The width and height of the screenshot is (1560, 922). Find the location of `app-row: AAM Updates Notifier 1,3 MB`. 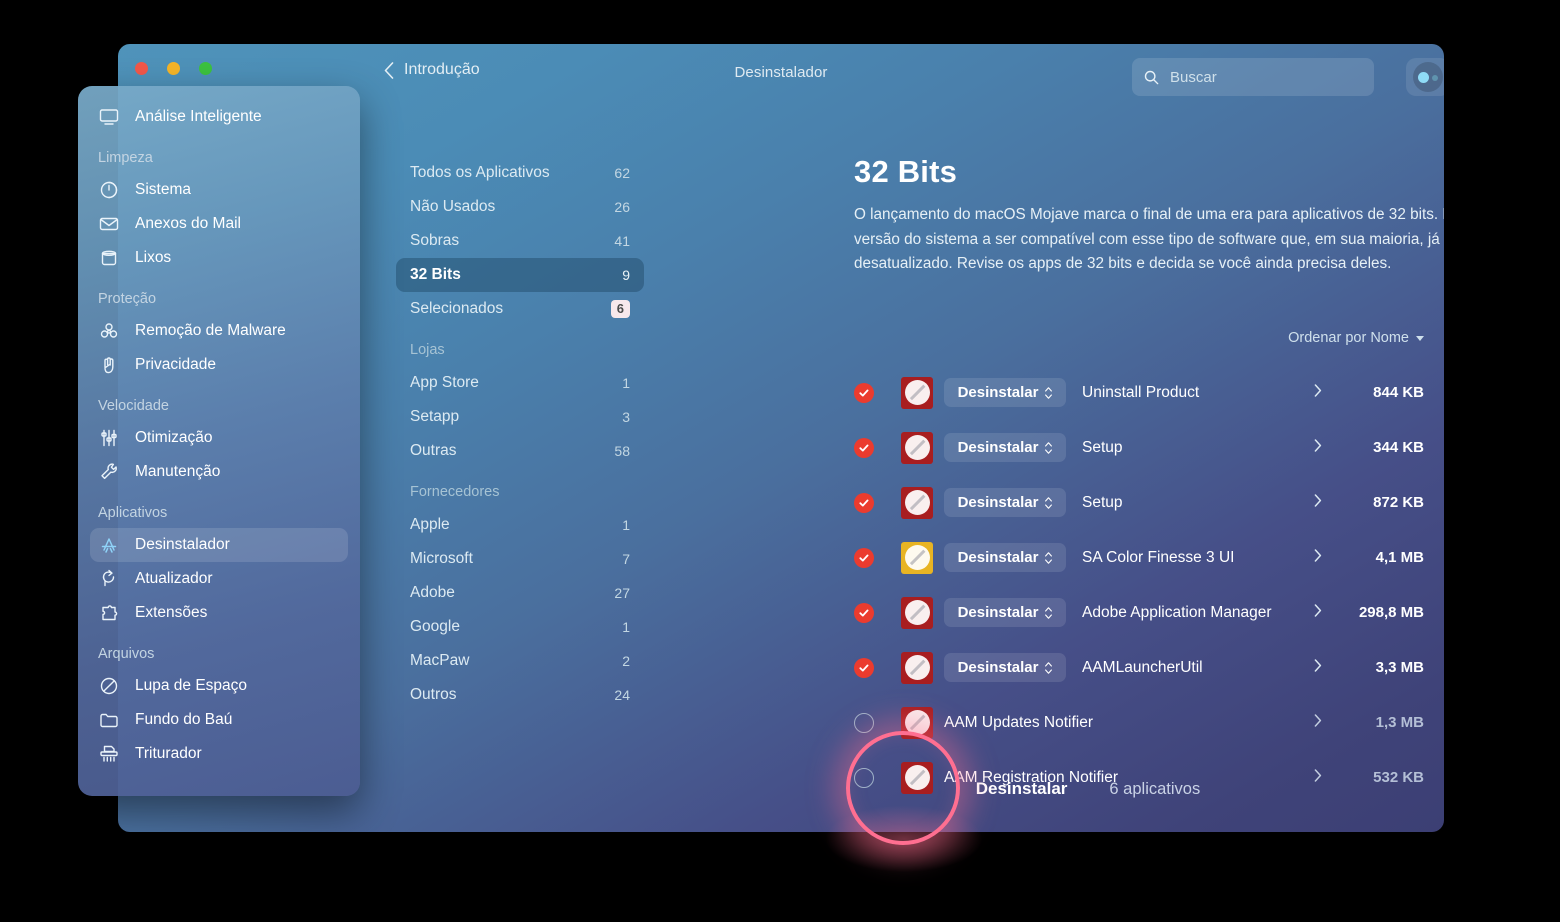

app-row: AAM Updates Notifier 1,3 MB is located at coordinates (1139, 722).